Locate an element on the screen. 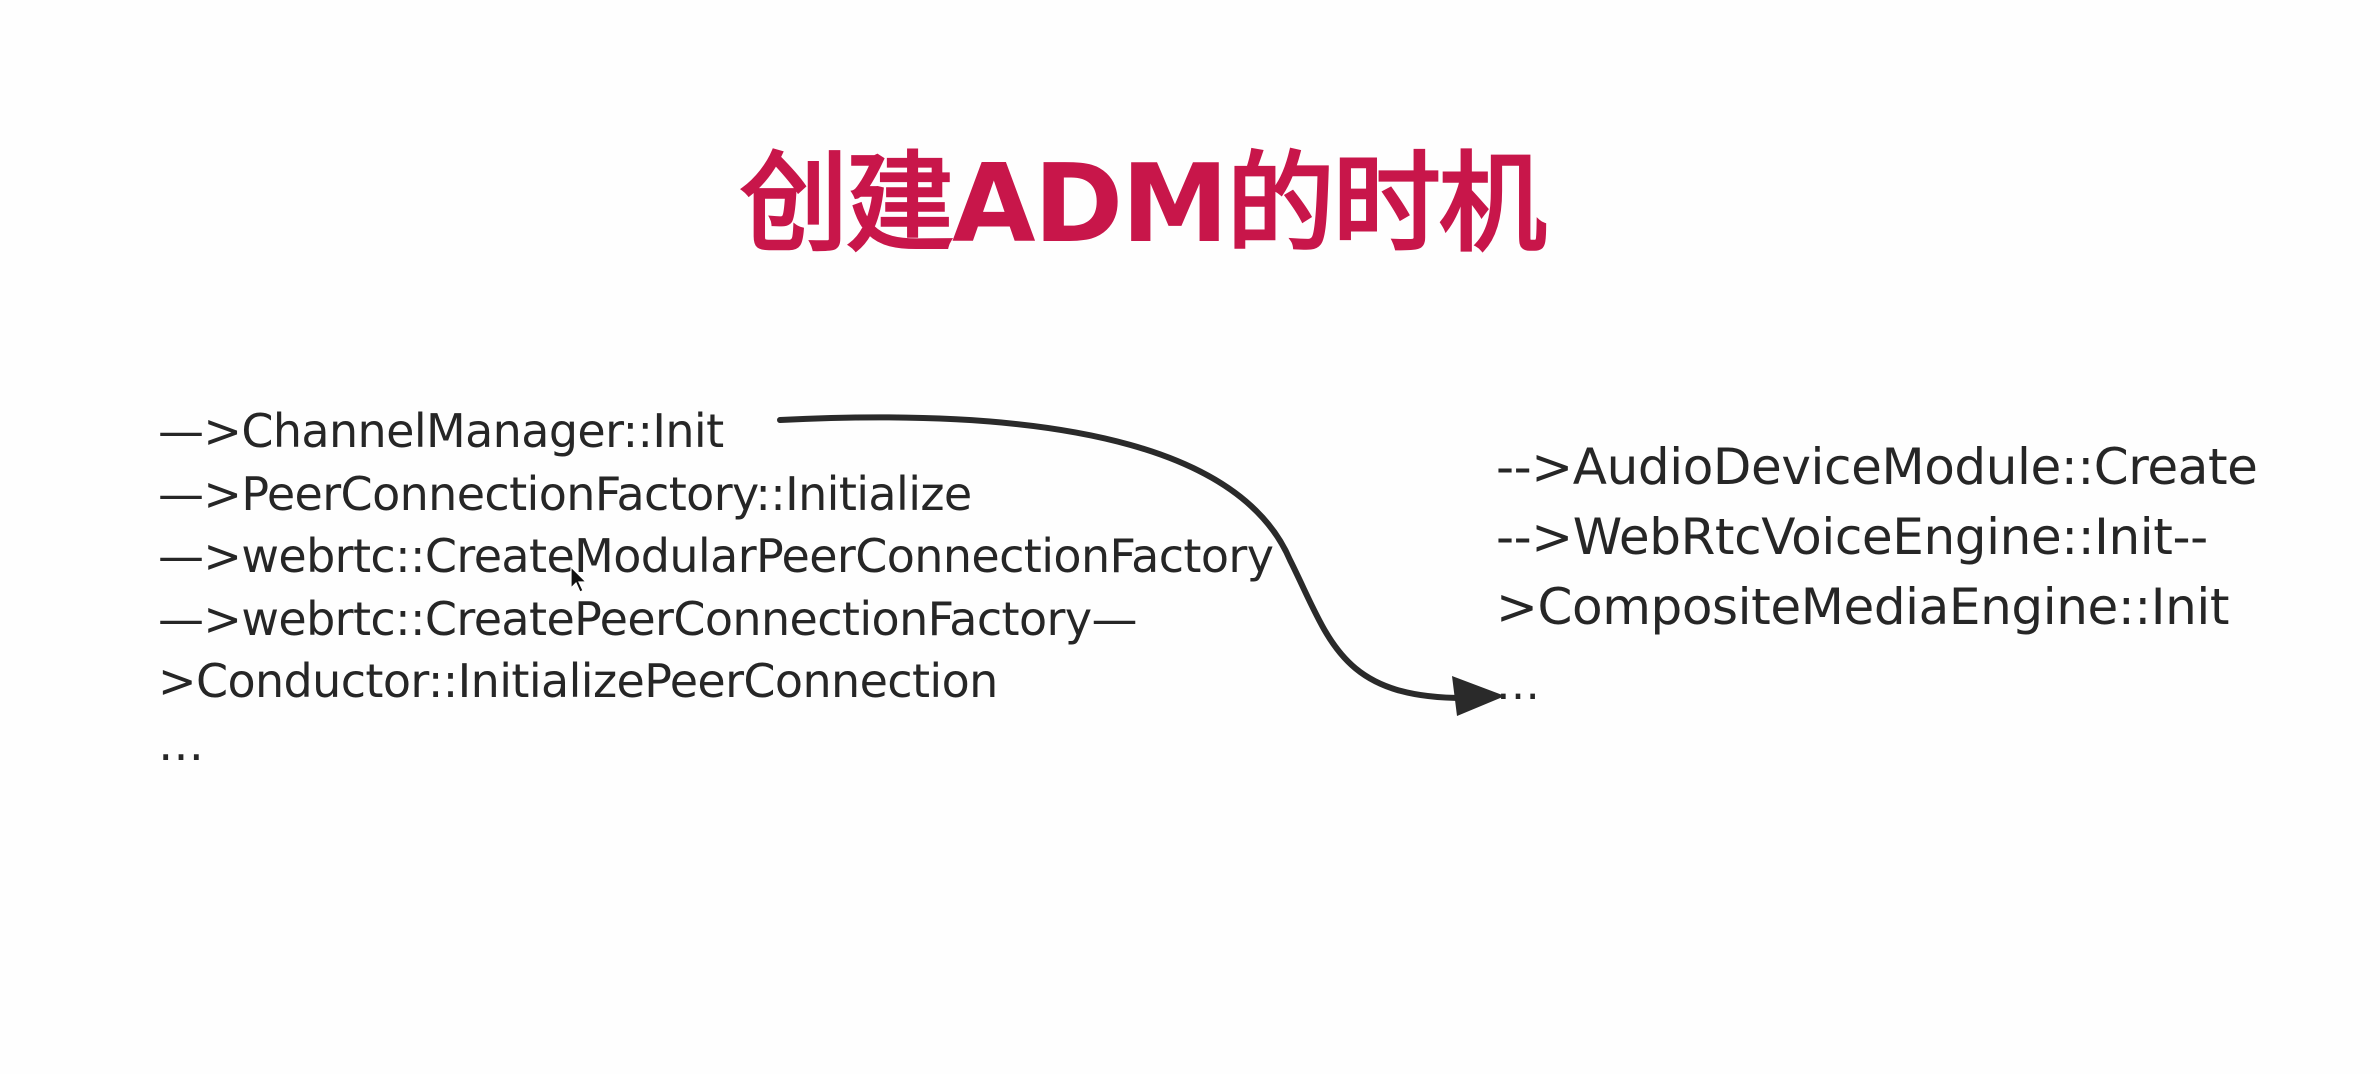  call-chain-line: —>ChannelManager::Init is located at coordinates (441, 431).